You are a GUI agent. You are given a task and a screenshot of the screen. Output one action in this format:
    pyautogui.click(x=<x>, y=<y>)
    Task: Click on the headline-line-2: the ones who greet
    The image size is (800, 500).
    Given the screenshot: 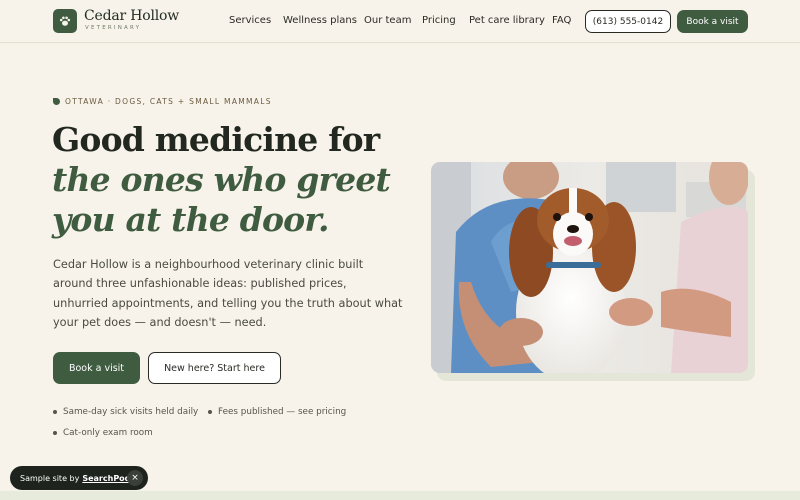 What is the action you would take?
    pyautogui.click(x=221, y=179)
    